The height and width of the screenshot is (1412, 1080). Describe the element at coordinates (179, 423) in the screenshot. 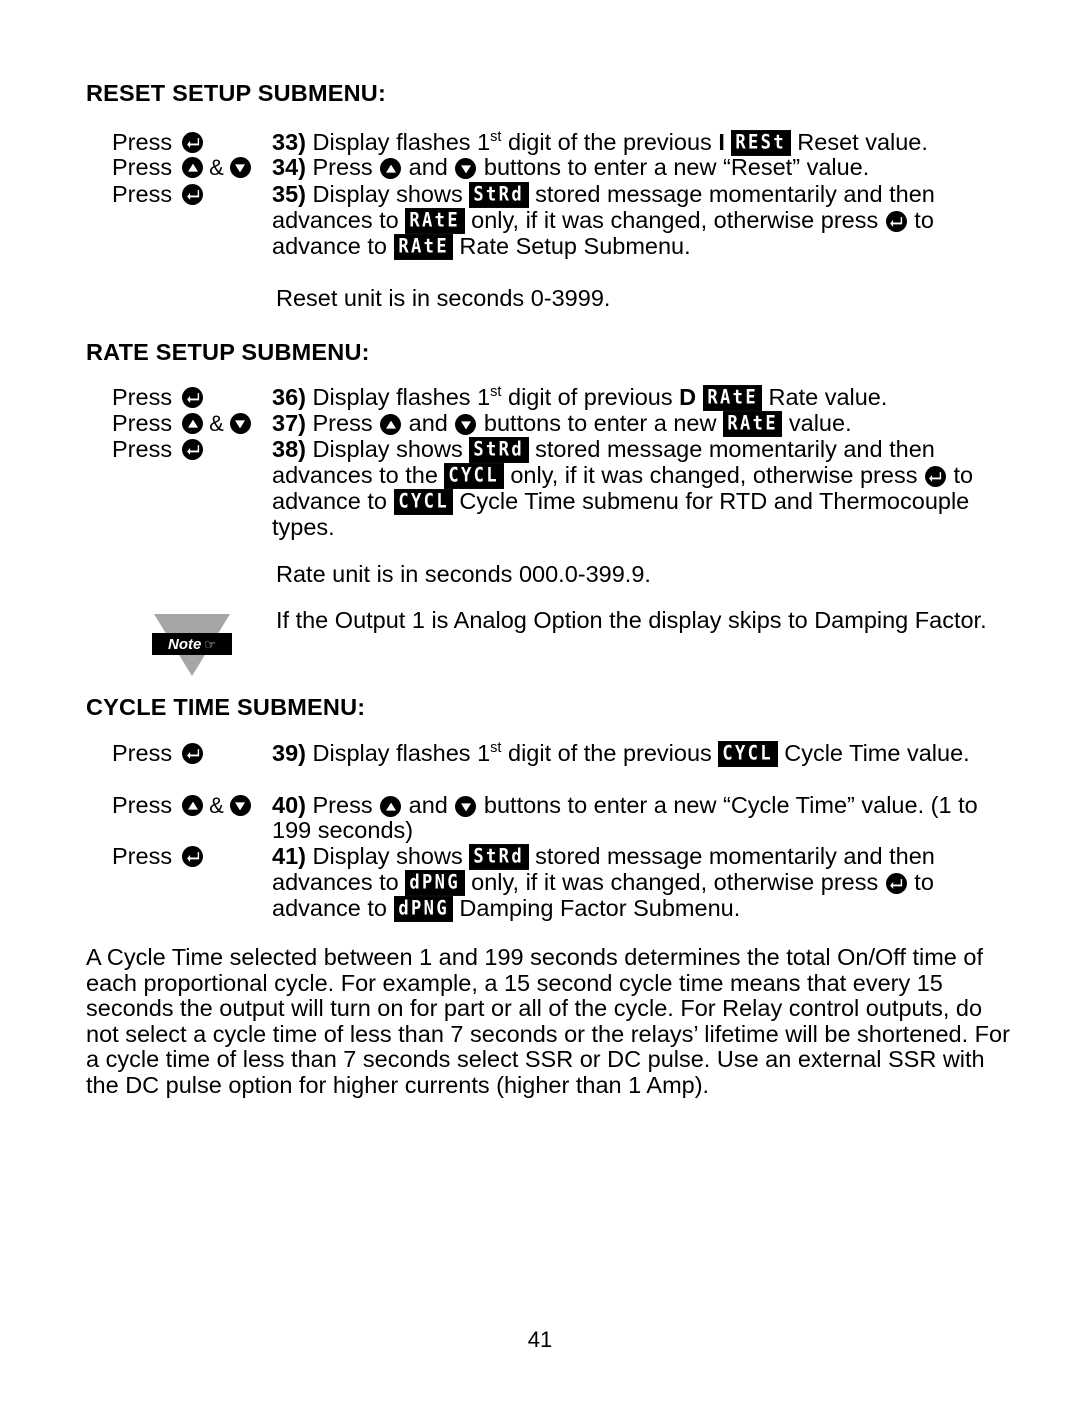

I see `press-column-37: Press &` at that location.